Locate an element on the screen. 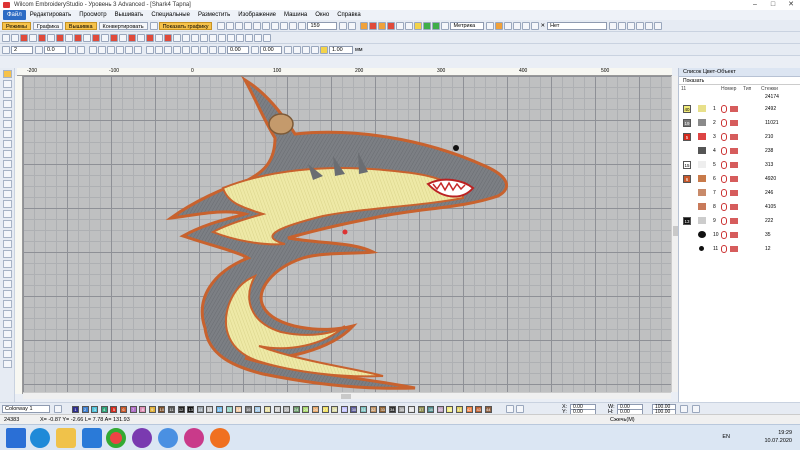 This screenshot has width=800, height=450. thread-swatch: 8 is located at coordinates (143, 409).